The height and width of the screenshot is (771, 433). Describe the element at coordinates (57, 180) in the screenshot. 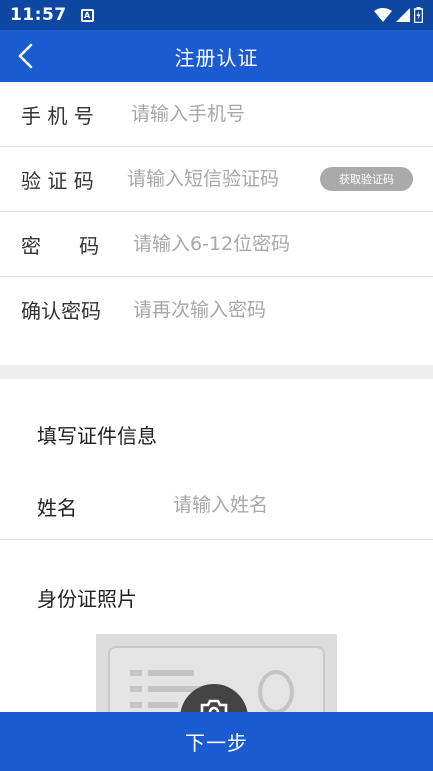

I see `code-label: 验 证 码` at that location.